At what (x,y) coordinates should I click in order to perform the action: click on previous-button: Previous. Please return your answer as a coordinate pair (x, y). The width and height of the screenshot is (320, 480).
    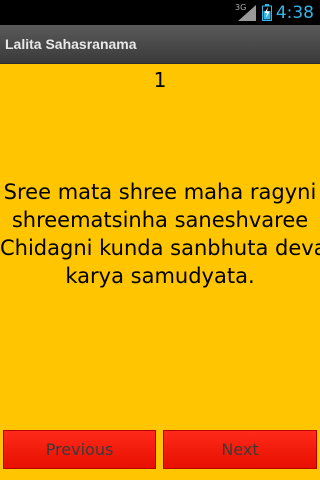
    Looking at the image, I should click on (79, 449).